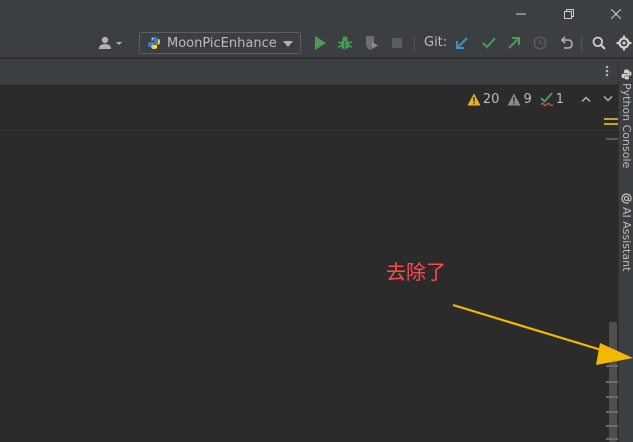 This screenshot has height=442, width=633. Describe the element at coordinates (607, 71) in the screenshot. I see `more-vertical-icon` at that location.